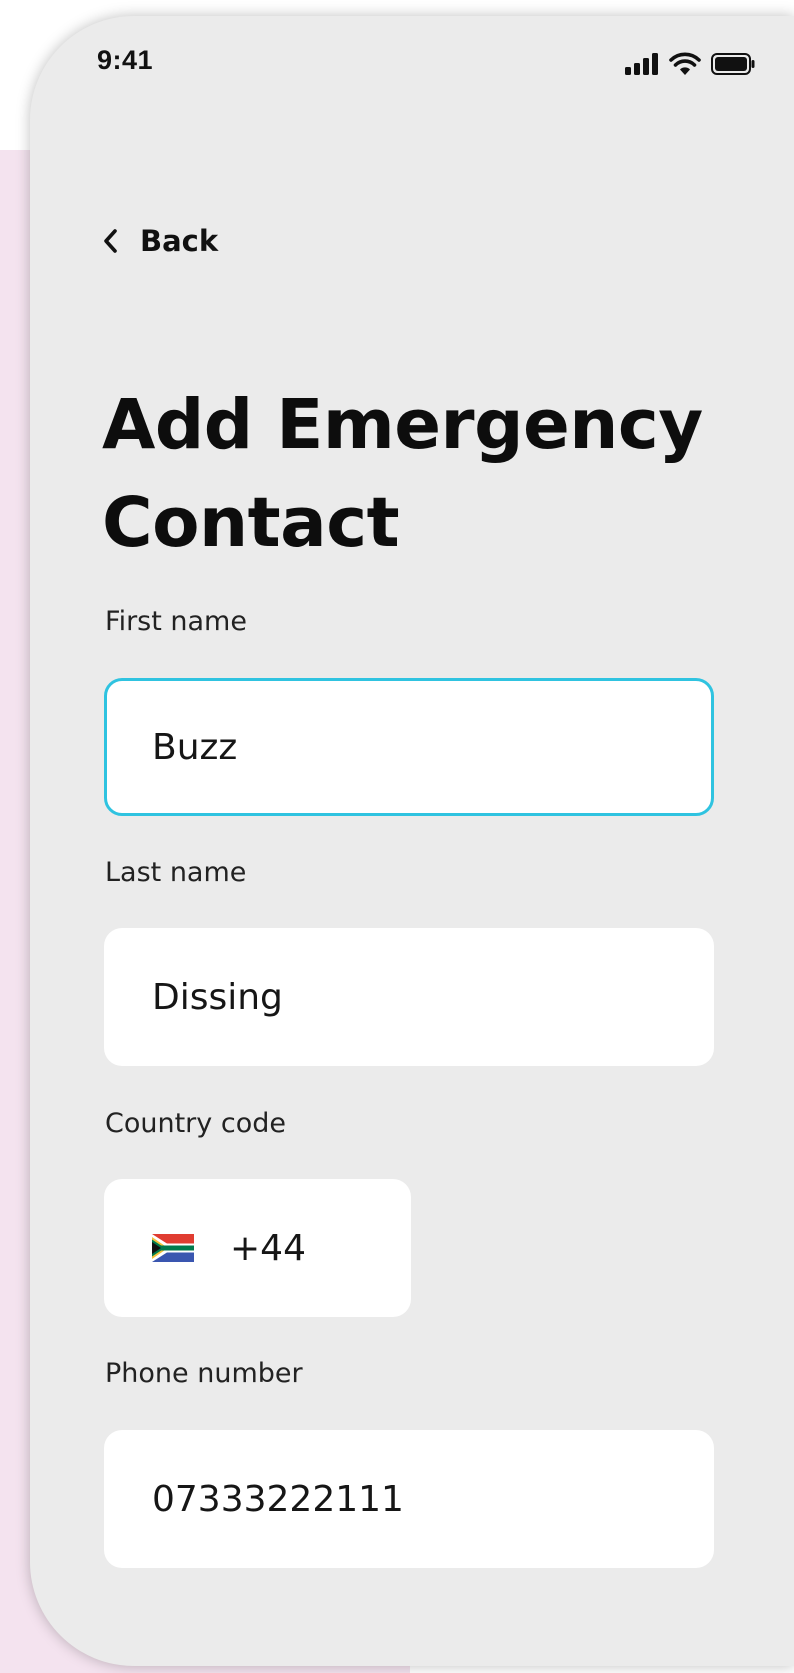  Describe the element at coordinates (733, 64) in the screenshot. I see `battery-icon` at that location.